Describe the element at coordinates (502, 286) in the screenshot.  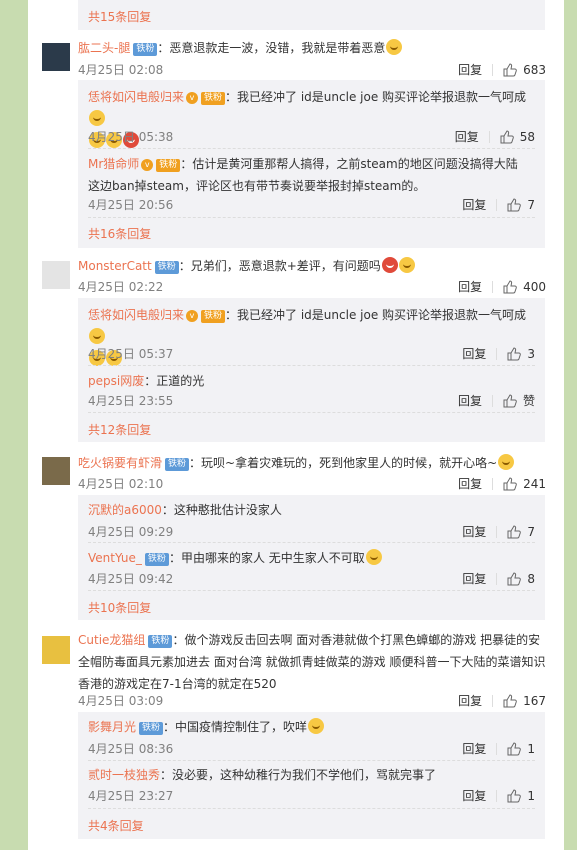
I see `comment-actions: 回复 400` at that location.